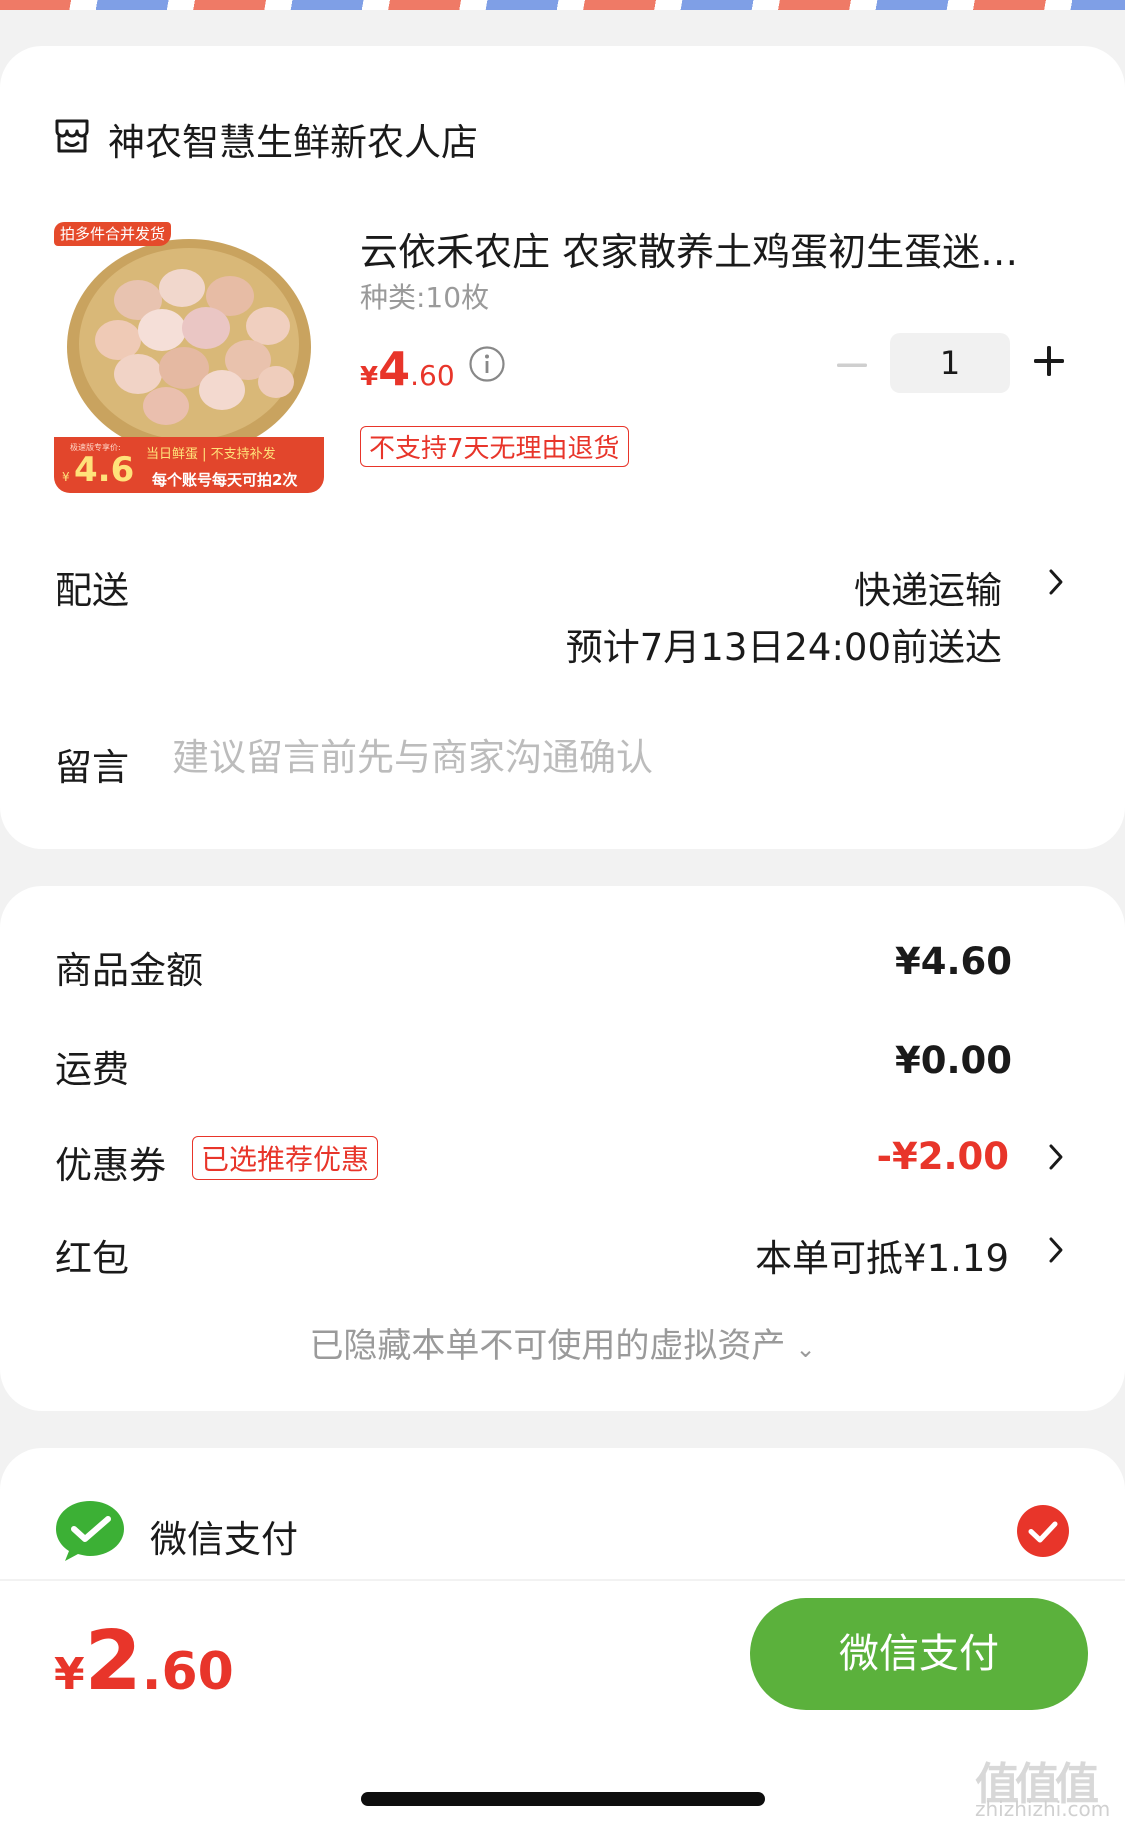 The image size is (1125, 1831). I want to click on minus-icon, so click(852, 365).